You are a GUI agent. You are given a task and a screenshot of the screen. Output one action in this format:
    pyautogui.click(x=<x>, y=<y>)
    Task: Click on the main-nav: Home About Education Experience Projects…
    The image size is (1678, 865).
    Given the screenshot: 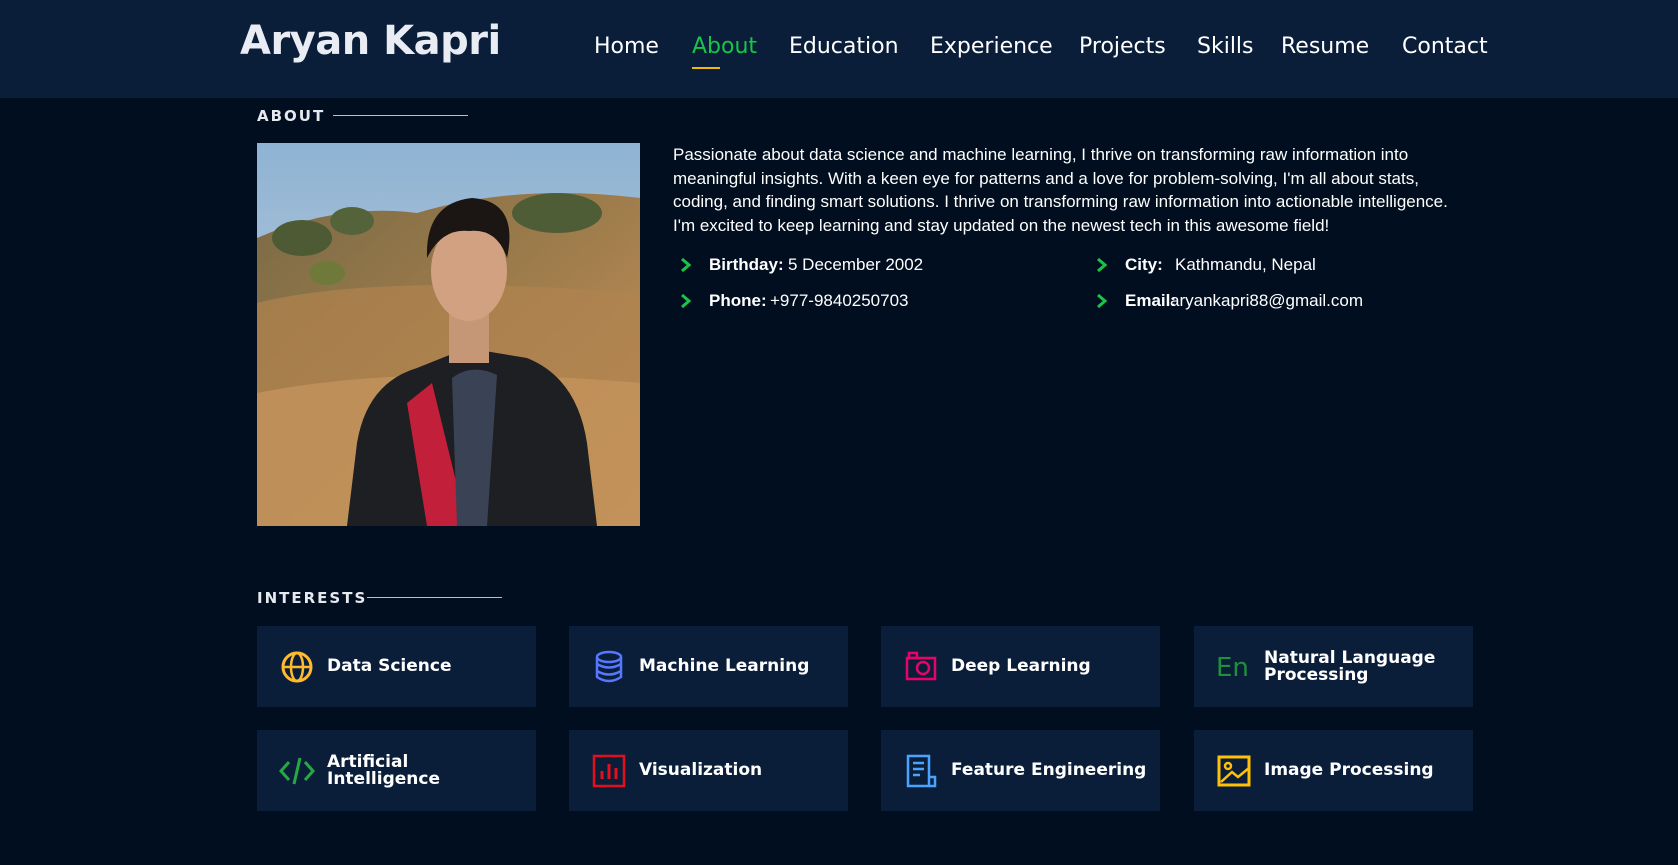 What is the action you would take?
    pyautogui.click(x=839, y=54)
    